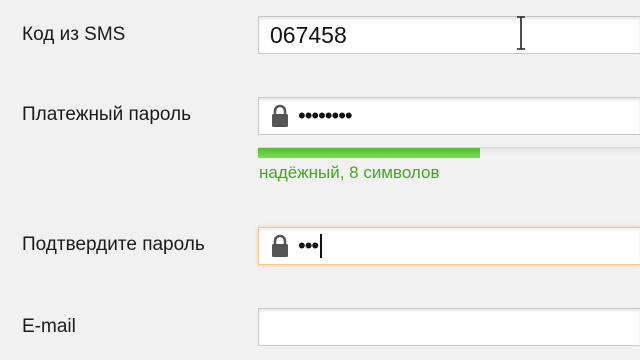 The image size is (640, 360). I want to click on password-strength-bar, so click(449, 152).